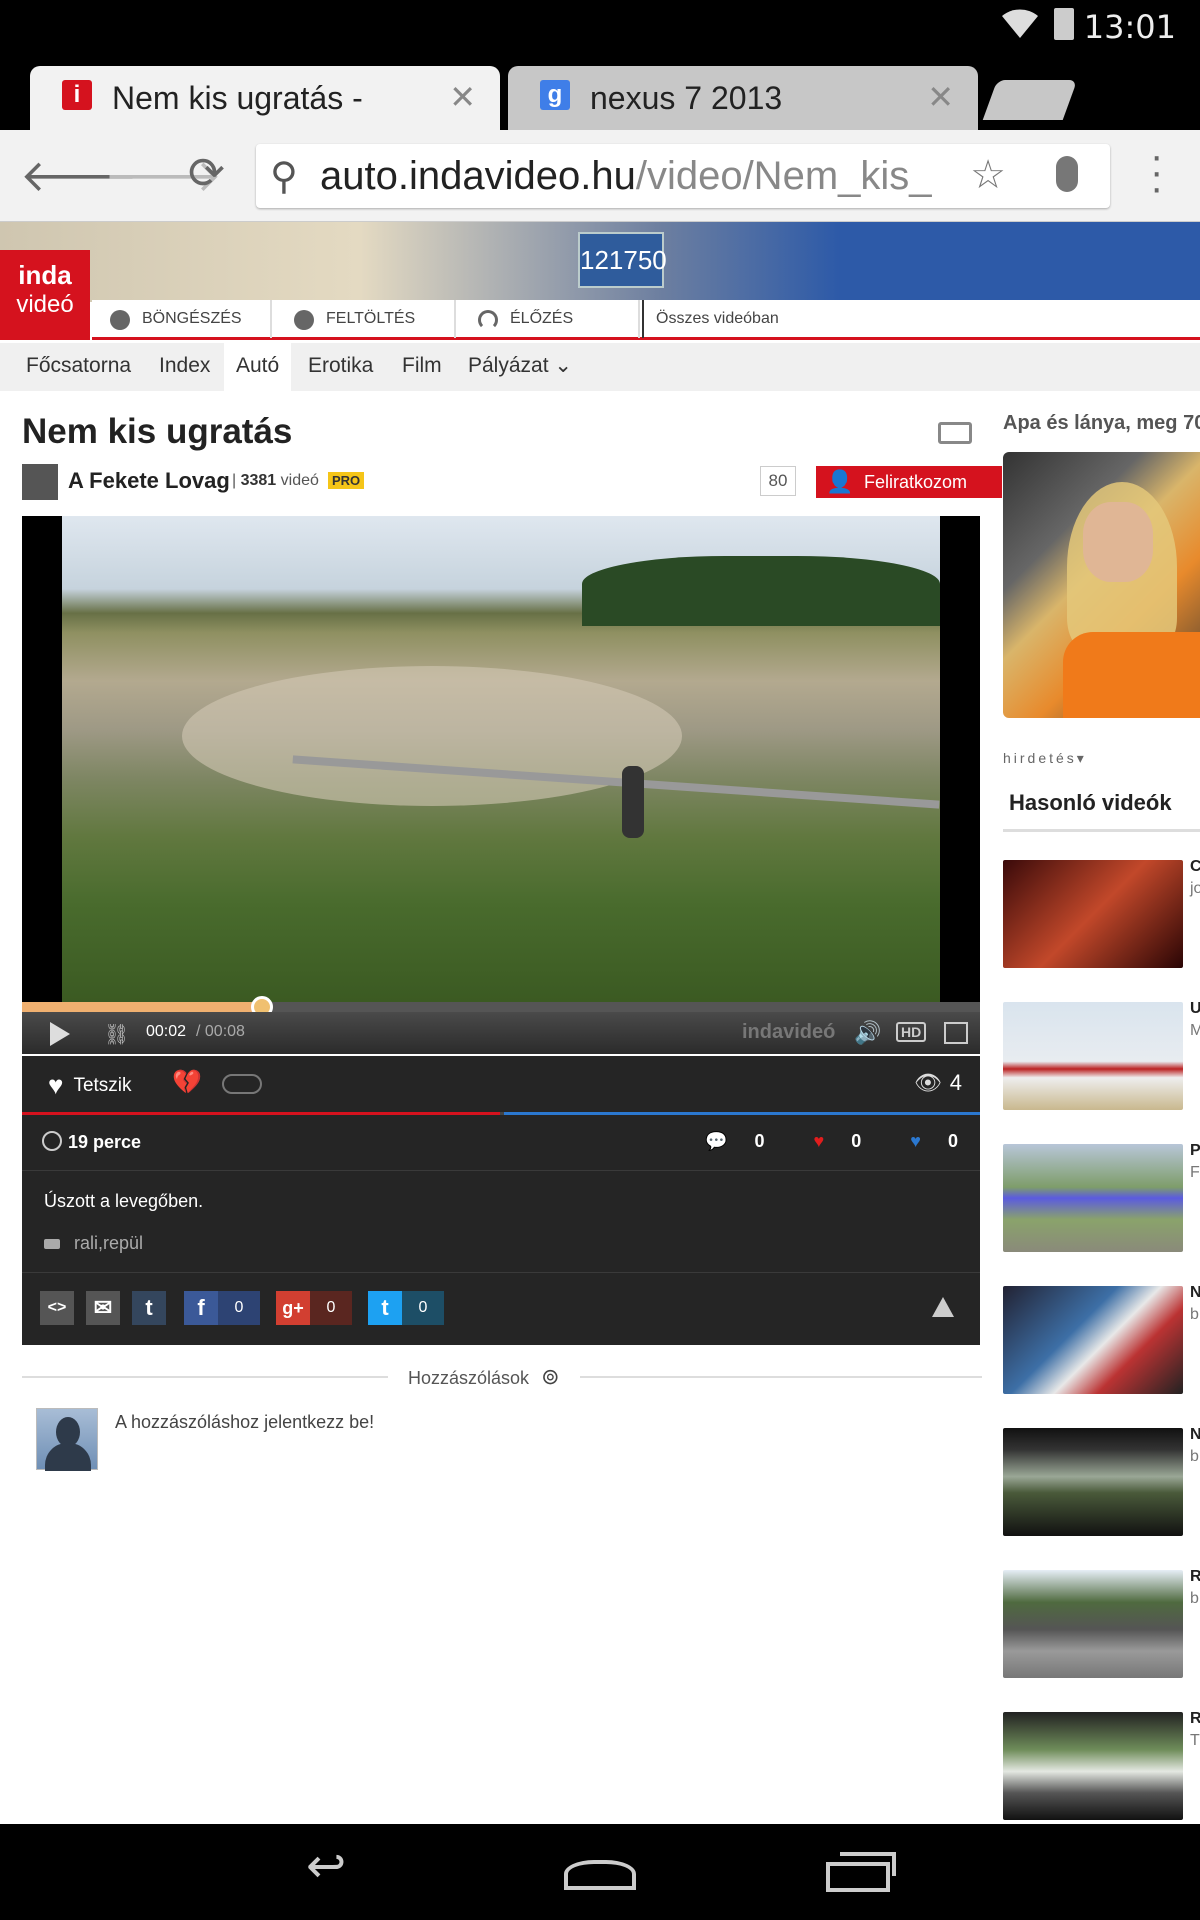 Image resolution: width=1200 pixels, height=1920 pixels. What do you see at coordinates (927, 1082) in the screenshot?
I see `eye-icon: 👁` at bounding box center [927, 1082].